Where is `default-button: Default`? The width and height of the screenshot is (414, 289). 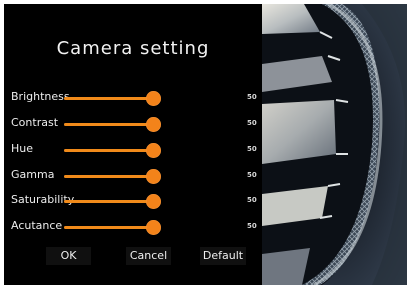
default-button: Default is located at coordinates (223, 256).